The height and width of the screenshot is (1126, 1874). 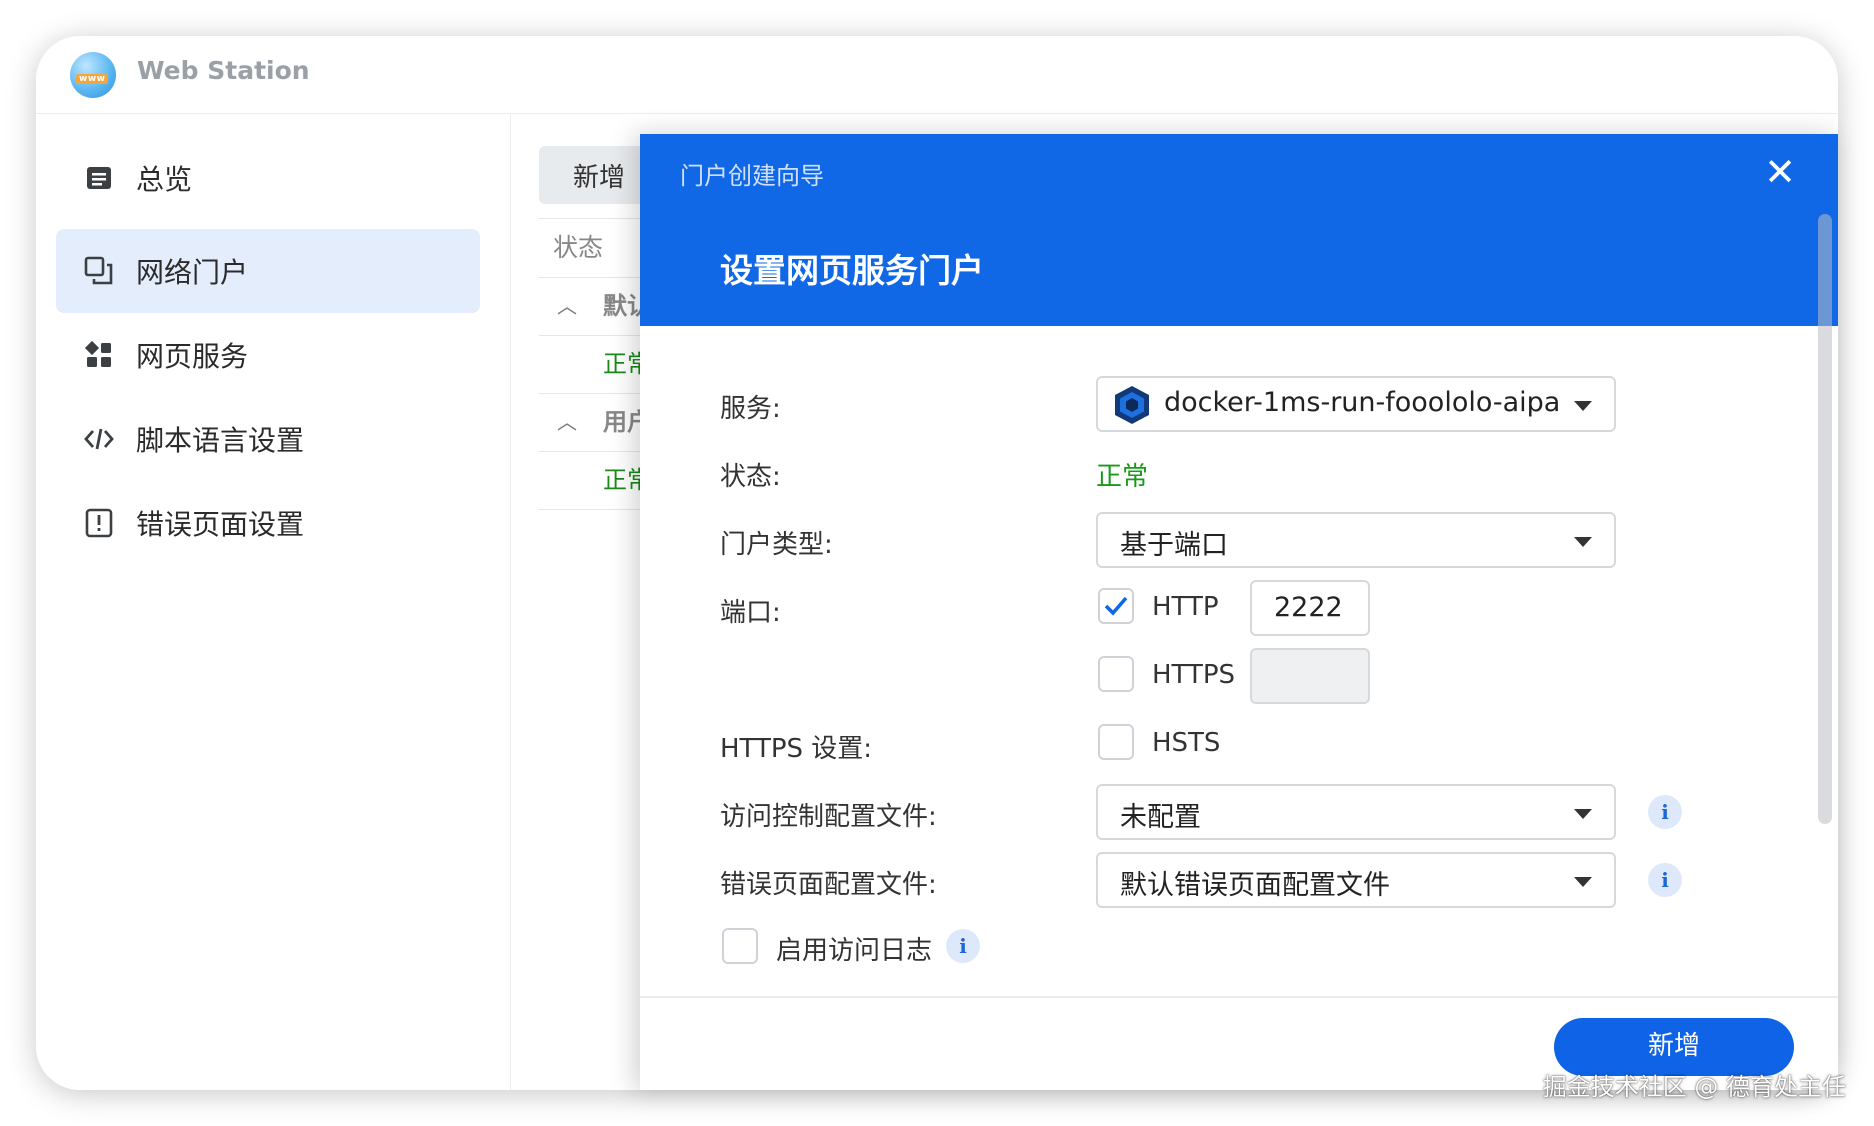 I want to click on https-label: HTTPS, so click(x=1194, y=675).